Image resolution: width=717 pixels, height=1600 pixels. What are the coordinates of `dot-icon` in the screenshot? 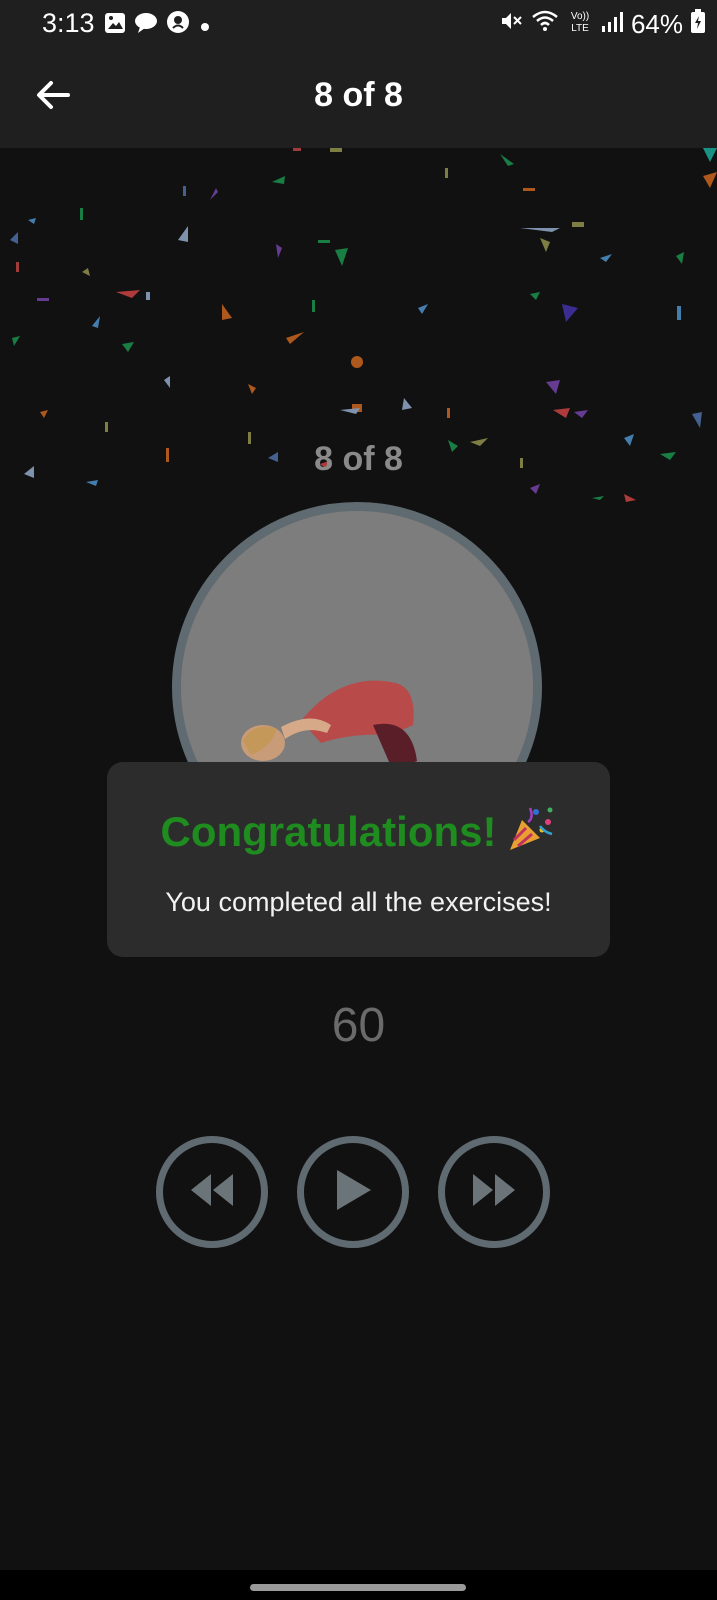 It's located at (205, 25).